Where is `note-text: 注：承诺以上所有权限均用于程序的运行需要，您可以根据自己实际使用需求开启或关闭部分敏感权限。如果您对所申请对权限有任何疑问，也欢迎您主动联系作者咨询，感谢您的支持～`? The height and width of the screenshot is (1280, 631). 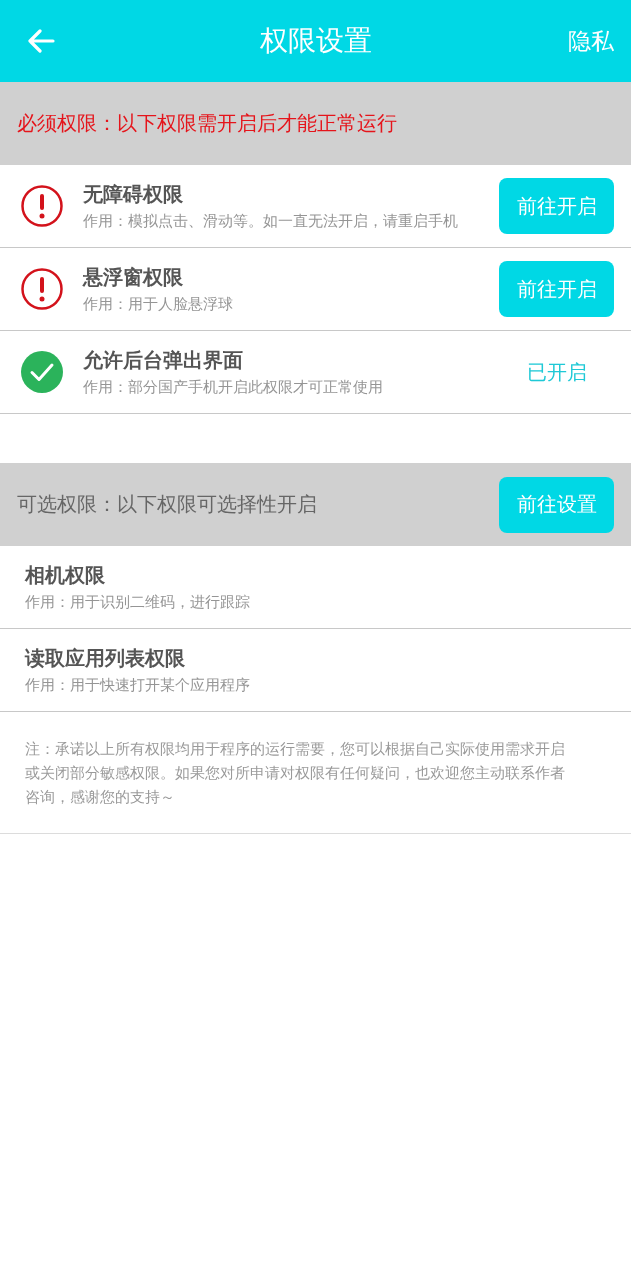
note-text: 注：承诺以上所有权限均用于程序的运行需要，您可以根据自己实际使用需求开启或关闭部分敏感权限。如果您对所申请对权限有任何疑问，也欢迎您主动联系作者咨询，感谢您的支持～ is located at coordinates (315, 773).